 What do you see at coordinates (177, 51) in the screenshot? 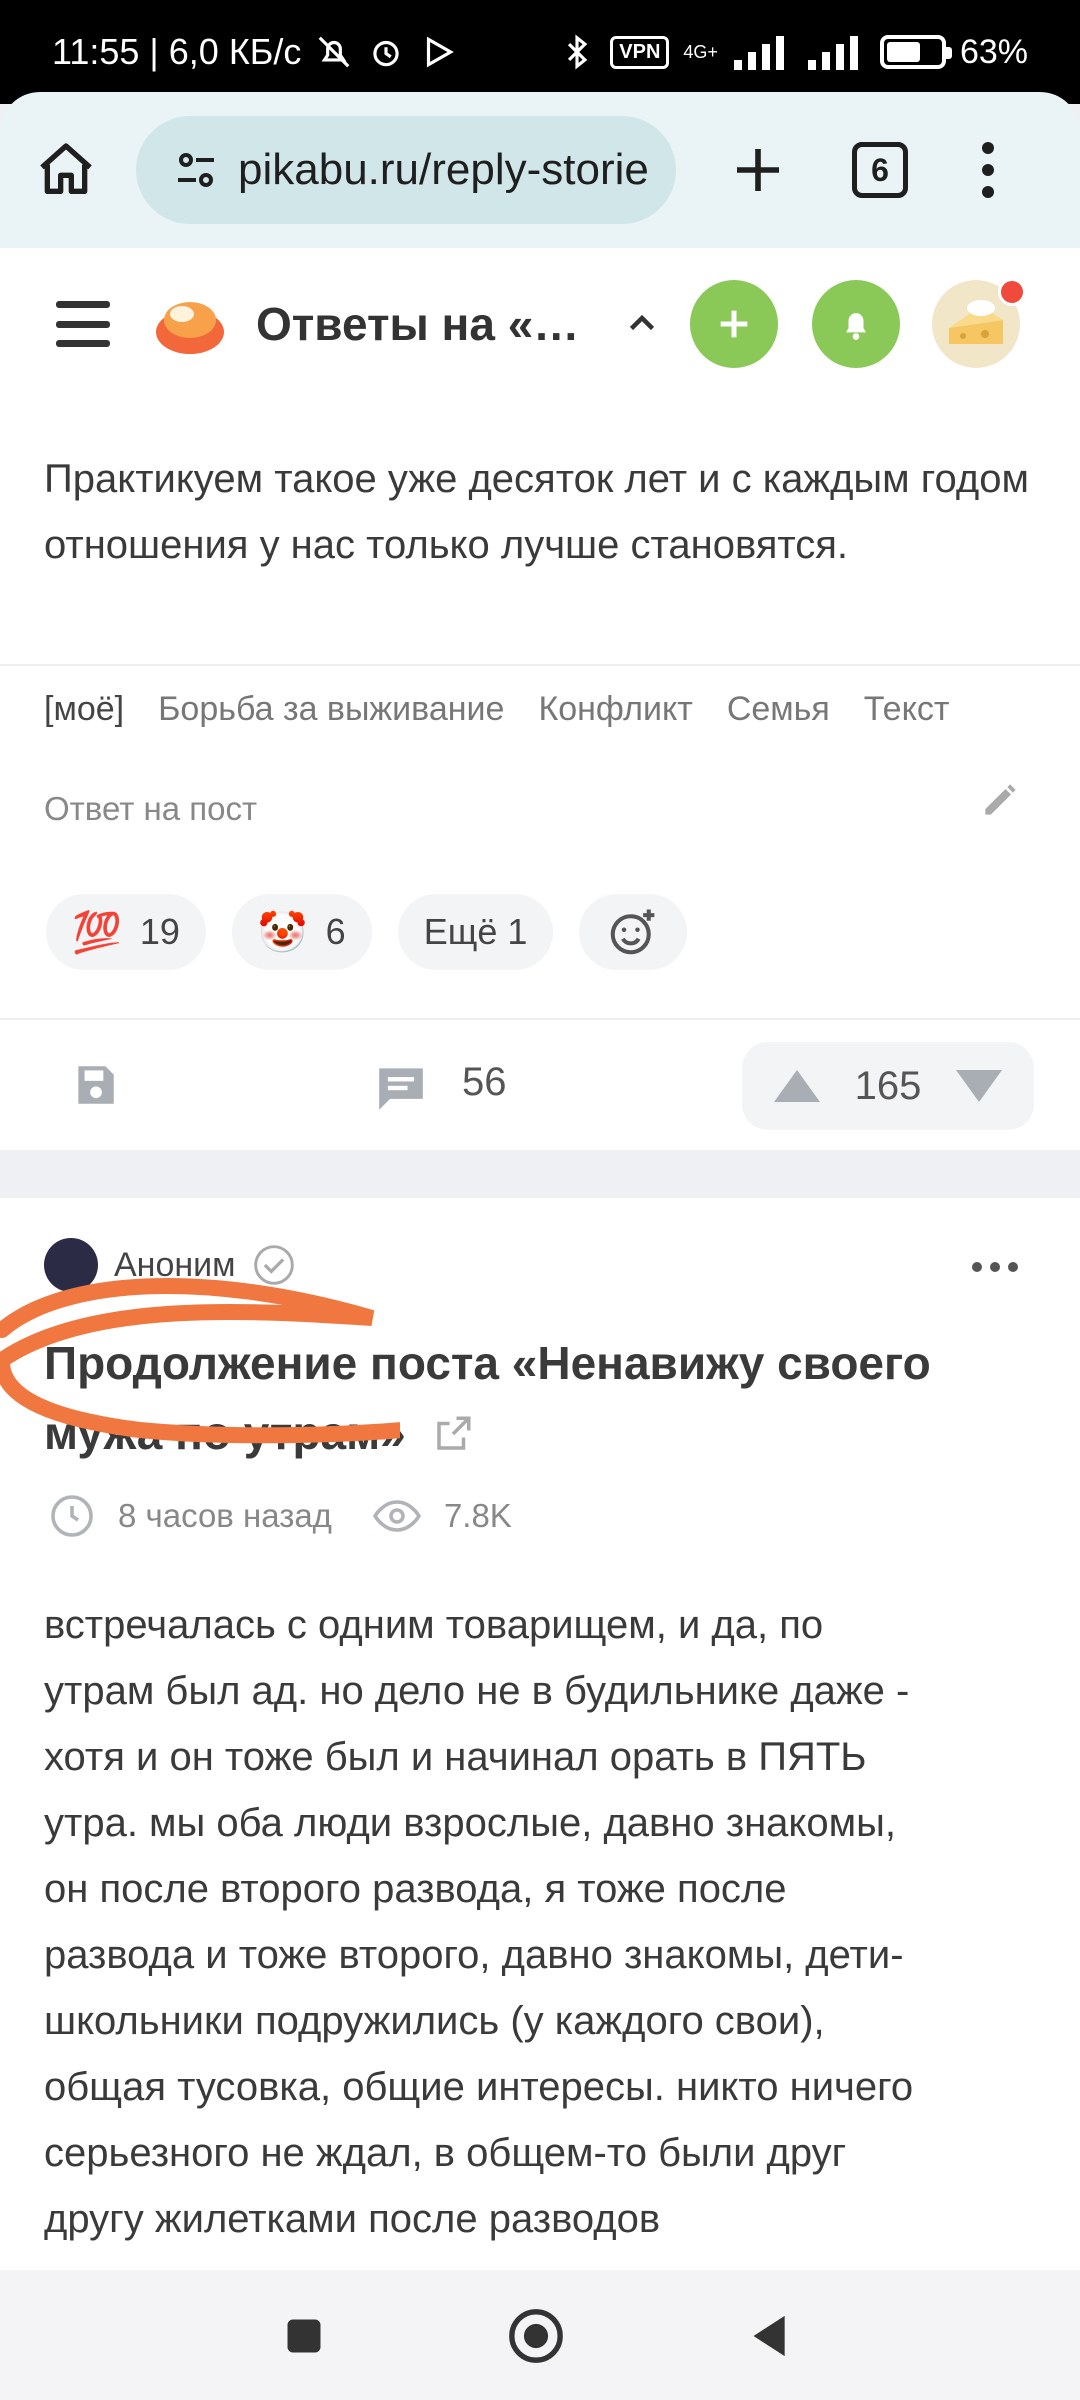
I see `status-time: 11:55 | 6,0 КБ/с` at bounding box center [177, 51].